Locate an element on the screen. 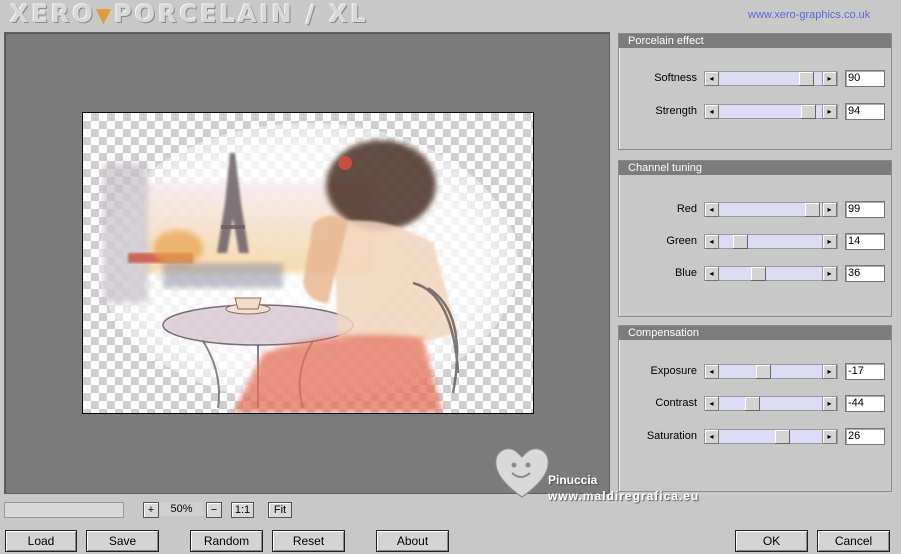  slider-label: Blue is located at coordinates (685, 273).